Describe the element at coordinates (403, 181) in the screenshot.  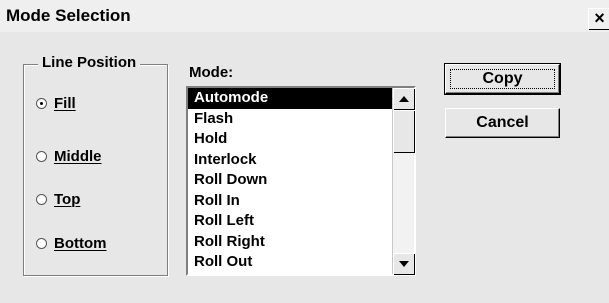
I see `mode-scrollbar` at that location.